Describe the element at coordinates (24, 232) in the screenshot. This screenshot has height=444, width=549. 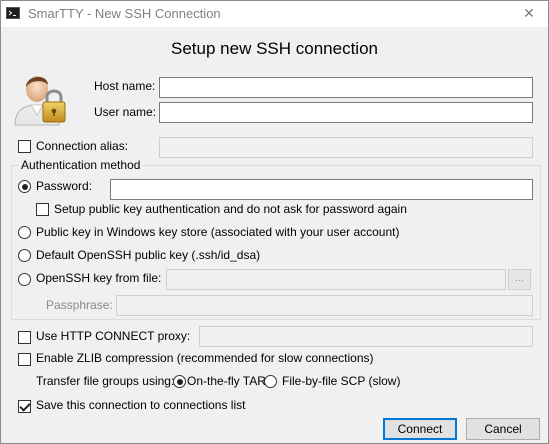
I see `windows-key-store-radio` at that location.